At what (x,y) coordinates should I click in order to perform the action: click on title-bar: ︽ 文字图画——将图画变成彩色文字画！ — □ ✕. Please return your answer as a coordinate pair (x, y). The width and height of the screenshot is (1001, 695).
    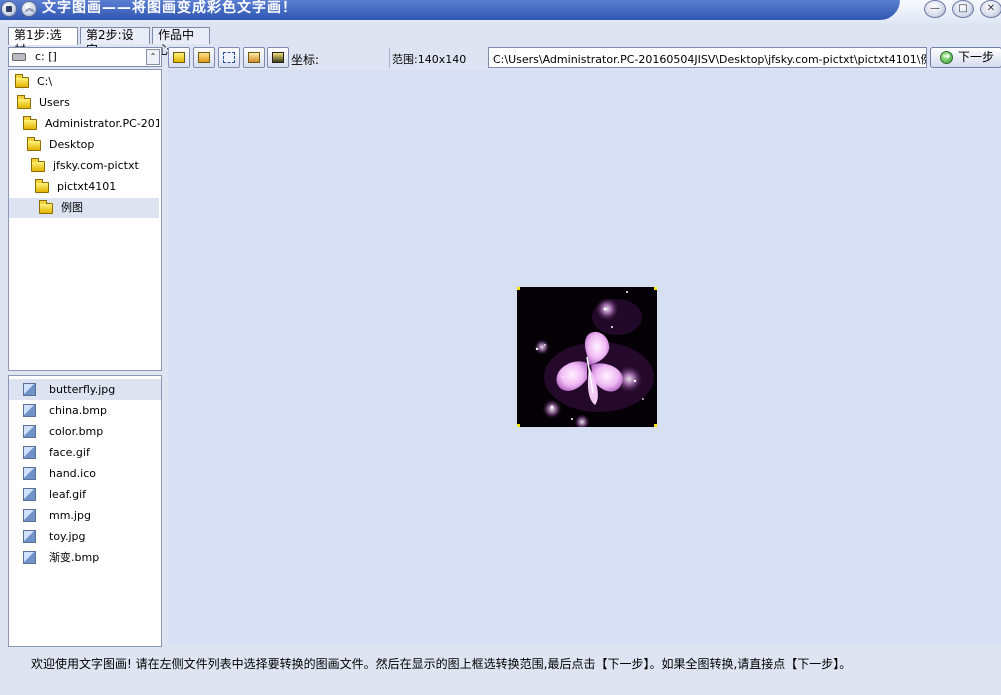
    Looking at the image, I should click on (500, 13).